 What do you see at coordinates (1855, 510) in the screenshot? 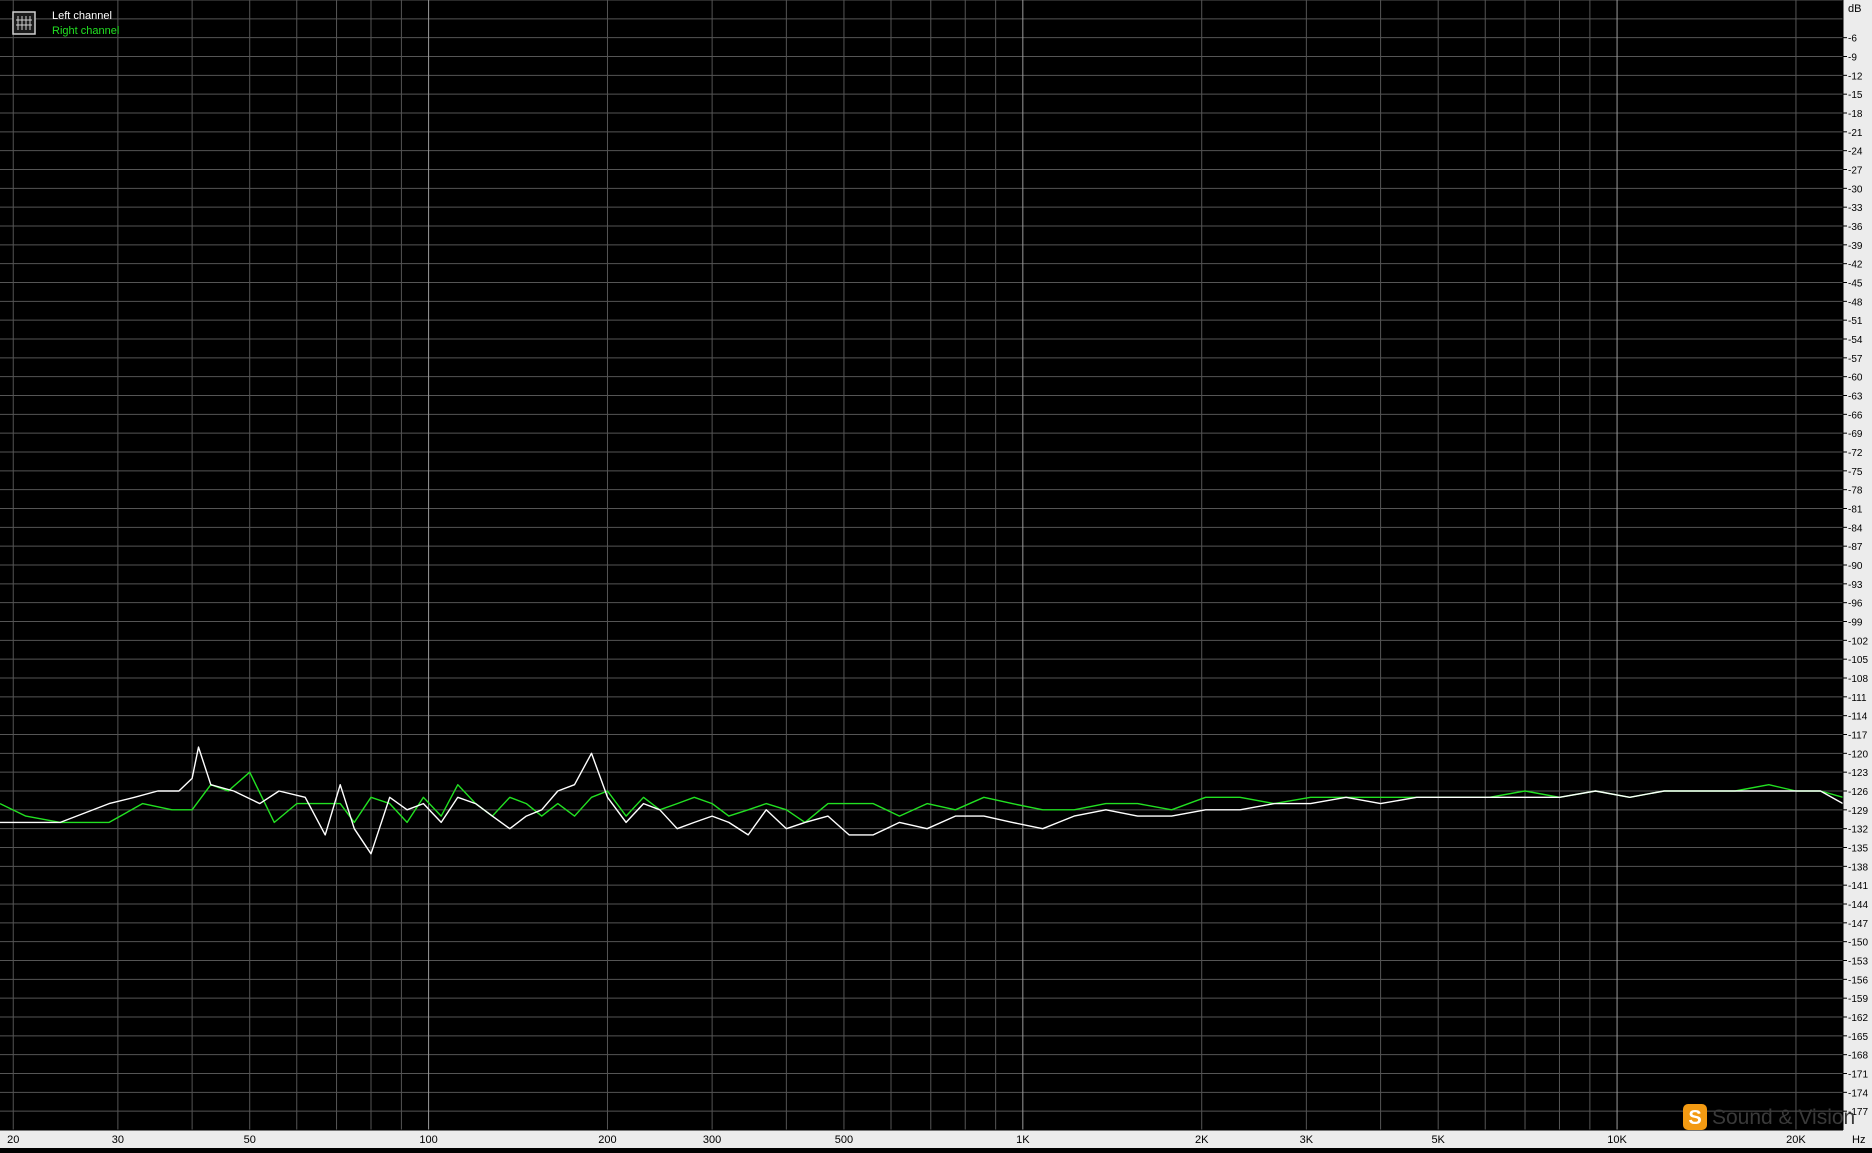
I see `y-tick-label: -81` at bounding box center [1855, 510].